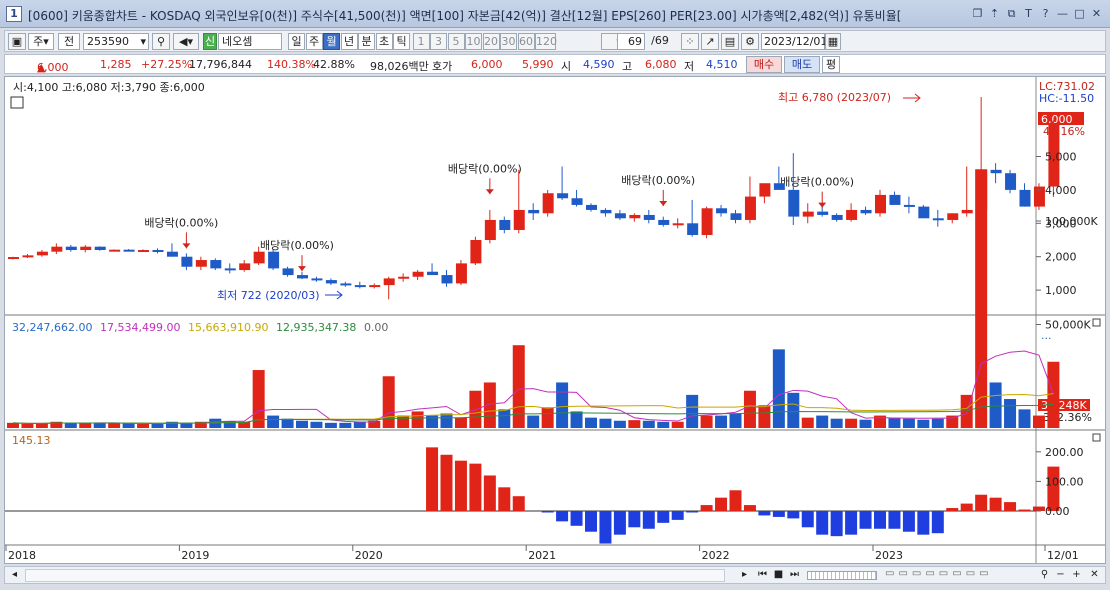 Image resolution: width=1110 pixels, height=590 pixels. What do you see at coordinates (690, 41) in the screenshot?
I see `tool-grid-icon: ⁘` at bounding box center [690, 41].